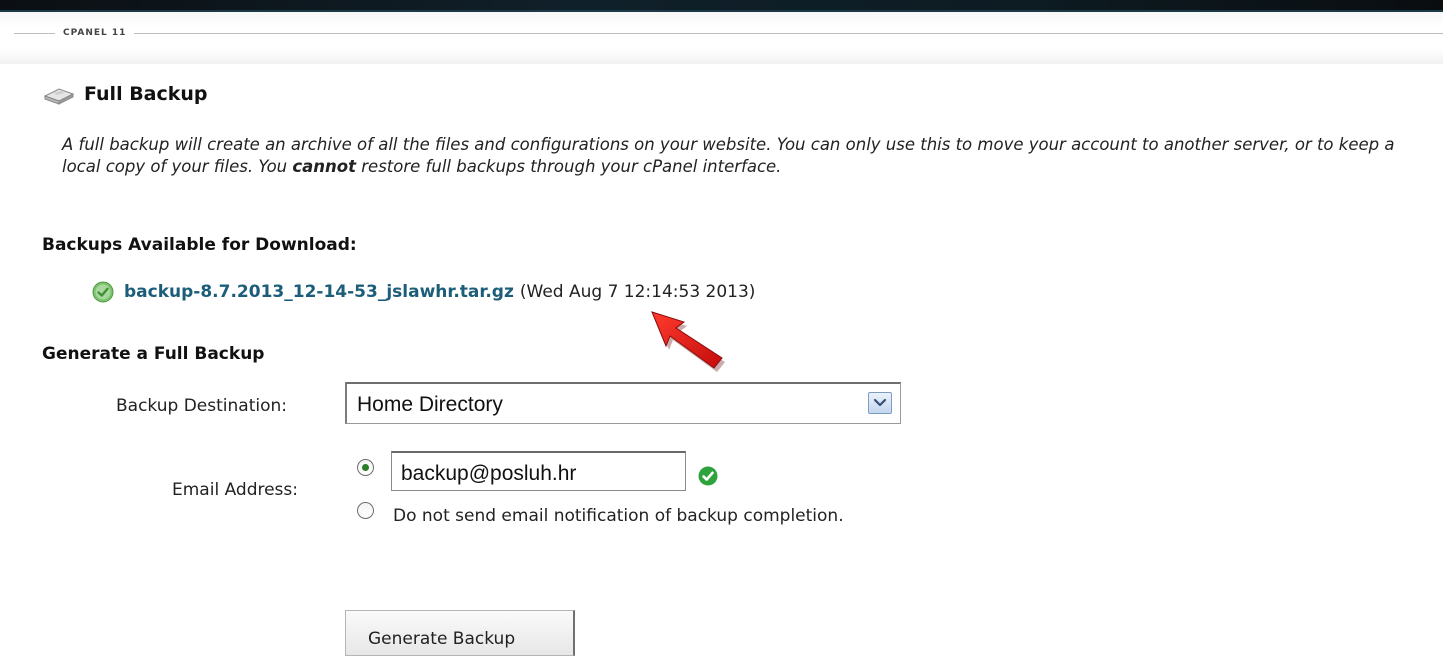 This screenshot has width=1443, height=656. I want to click on backup-download-link: backup-8.7.2013_12-14-53_jslawhr.tar.gz, so click(319, 292).